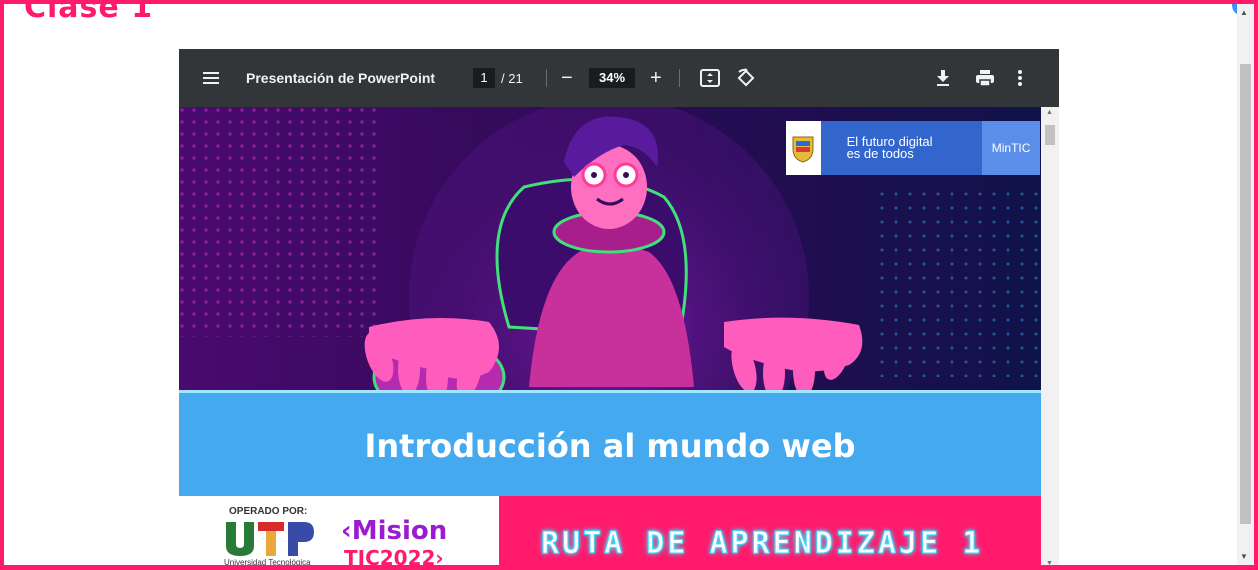 The width and height of the screenshot is (1258, 570). What do you see at coordinates (656, 78) in the screenshot?
I see `zoom-in-button: +` at bounding box center [656, 78].